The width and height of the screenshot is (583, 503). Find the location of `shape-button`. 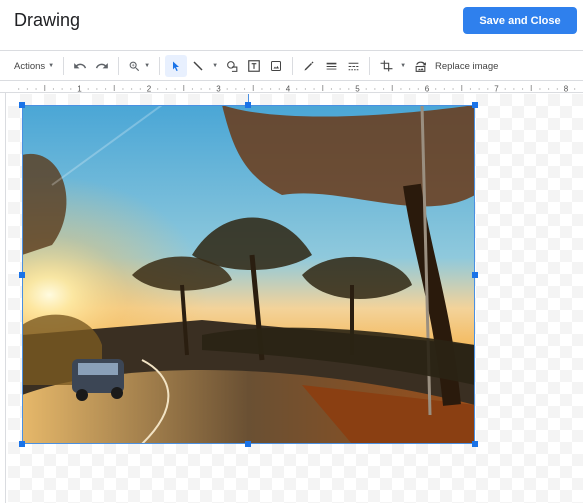

shape-button is located at coordinates (232, 66).